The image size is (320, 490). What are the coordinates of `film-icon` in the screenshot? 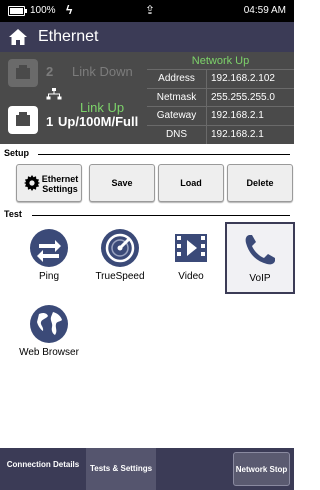 It's located at (191, 248).